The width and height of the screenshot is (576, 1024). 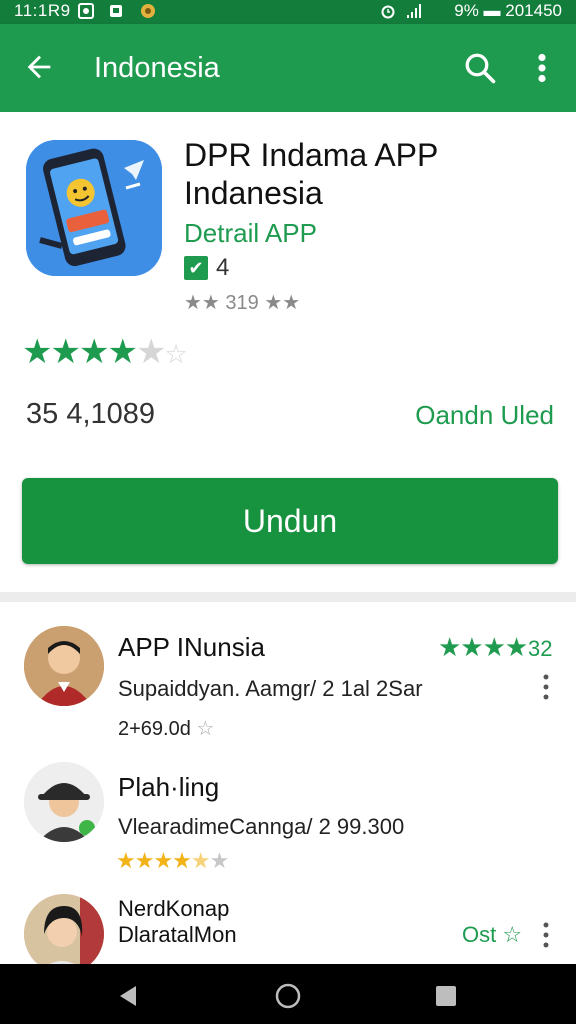 I want to click on reviewer-name: NerdKonap, so click(x=174, y=908).